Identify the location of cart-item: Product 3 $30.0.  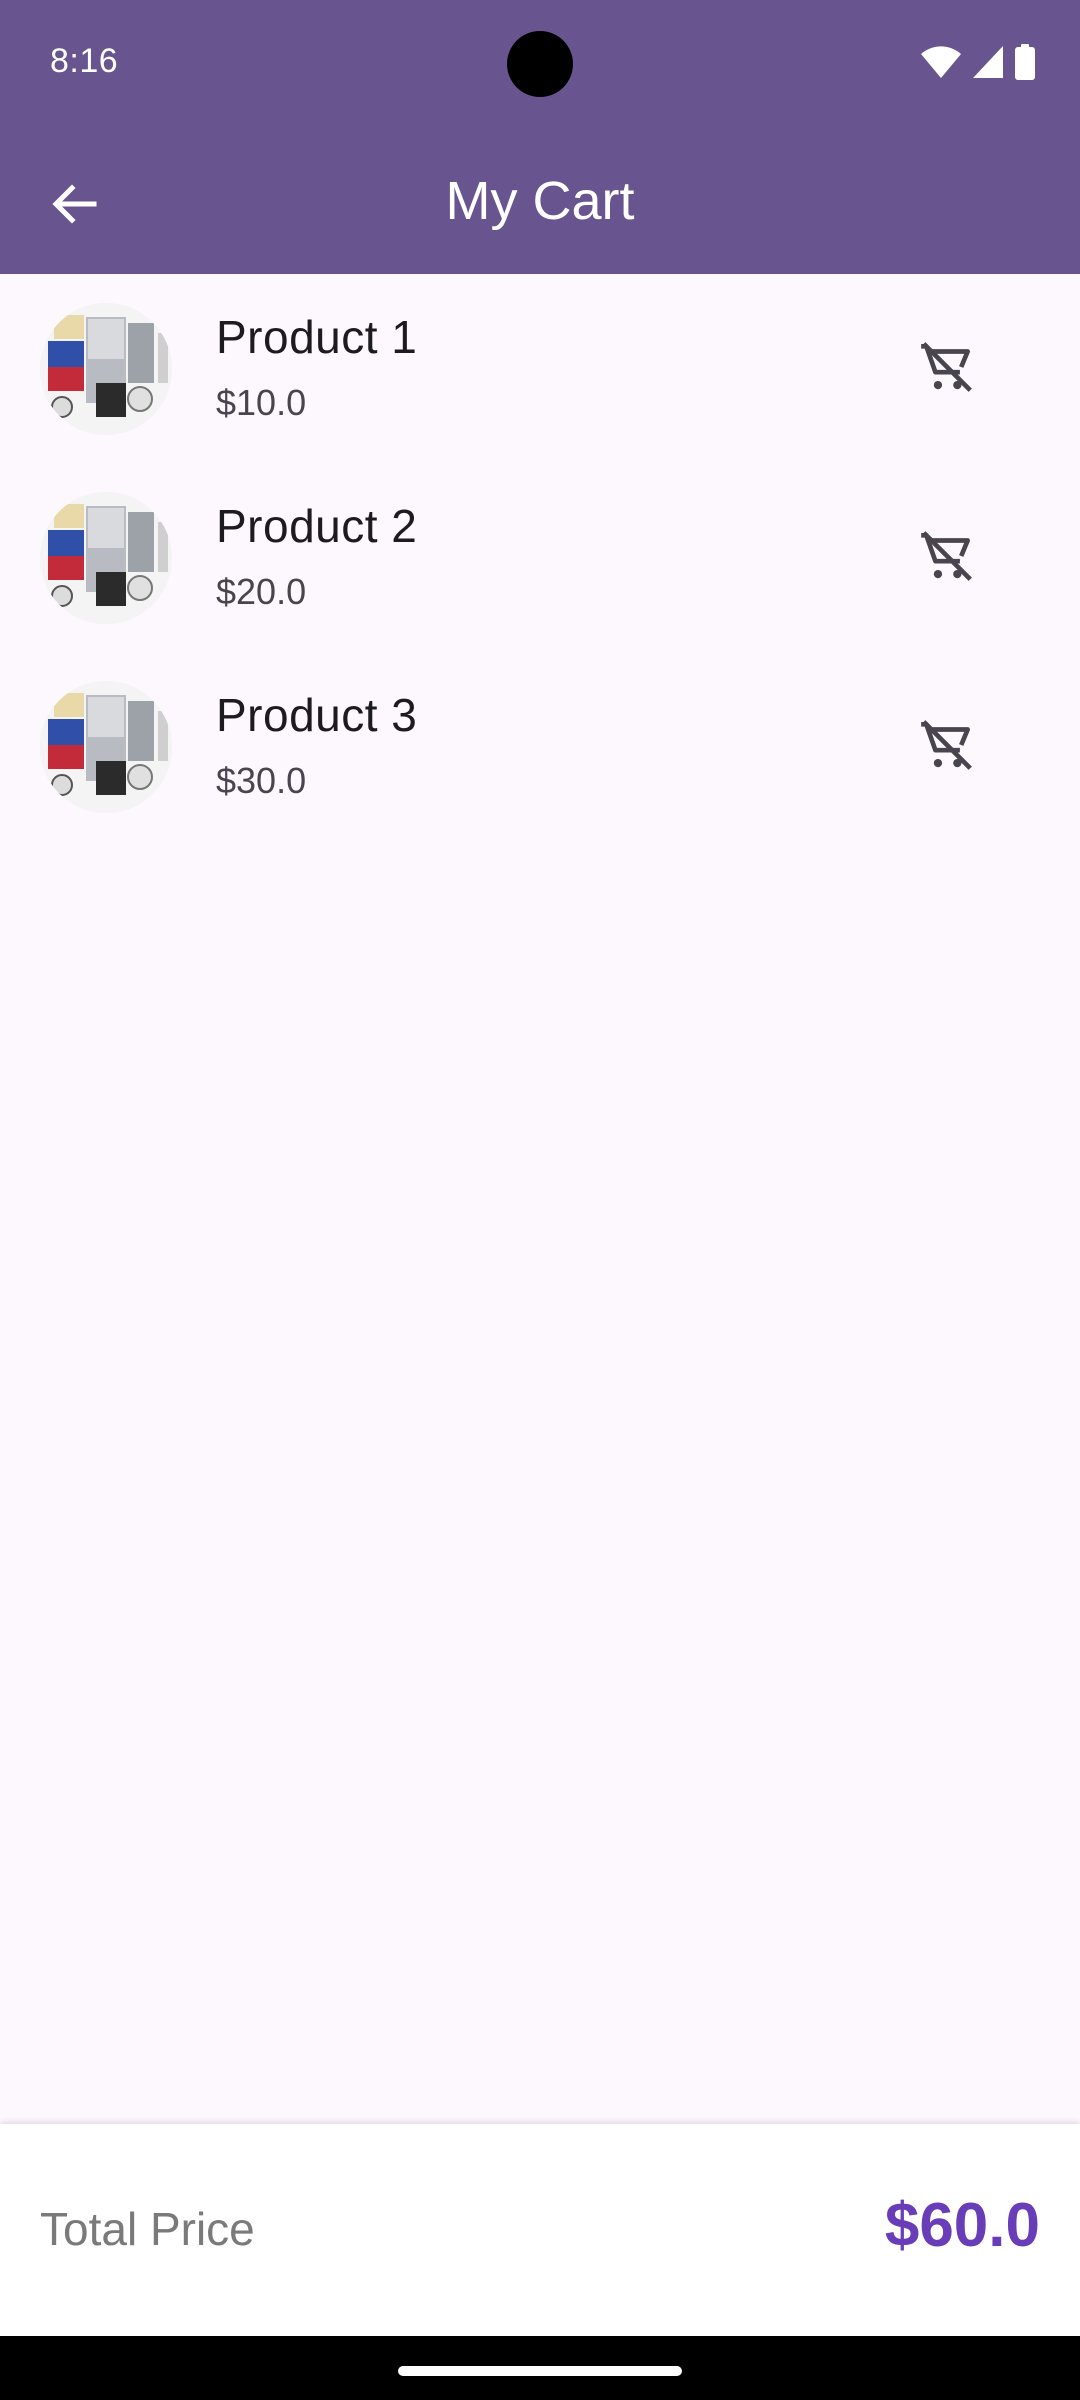
(540, 746).